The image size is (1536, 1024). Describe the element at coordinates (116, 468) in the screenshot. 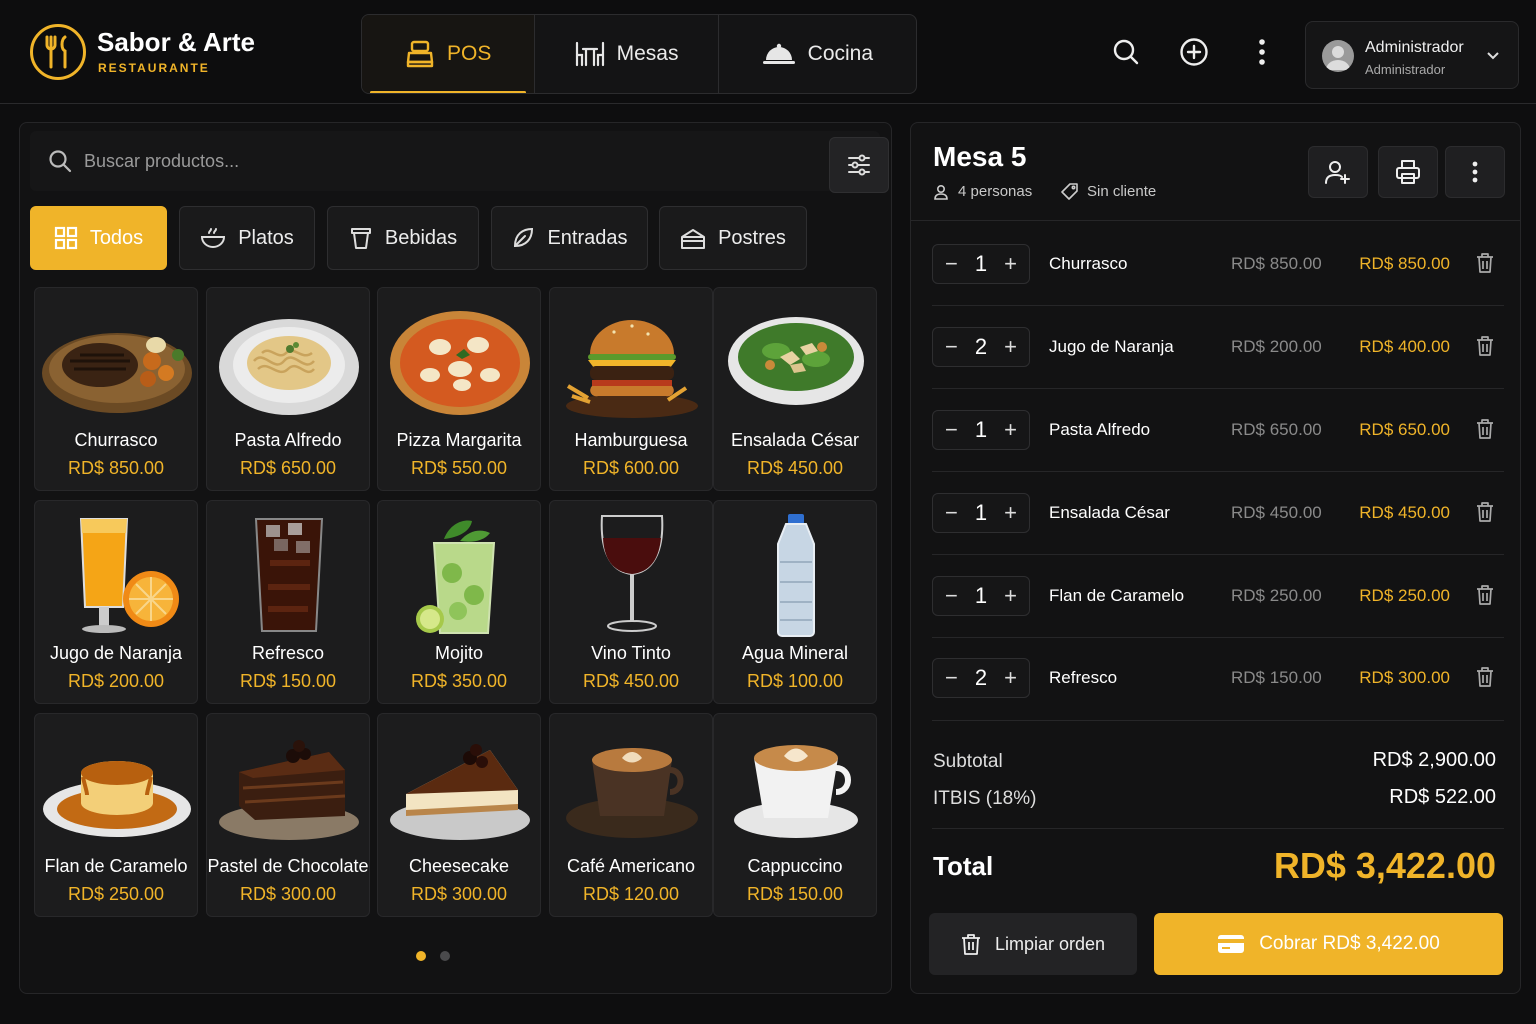

I see `product-price: RD$ 850.00` at that location.